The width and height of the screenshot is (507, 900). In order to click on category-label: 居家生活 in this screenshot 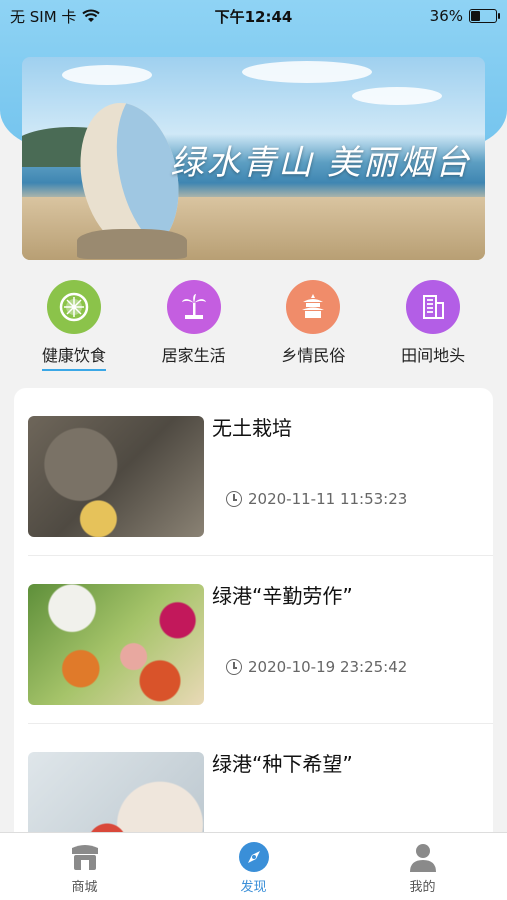, I will do `click(193, 355)`.